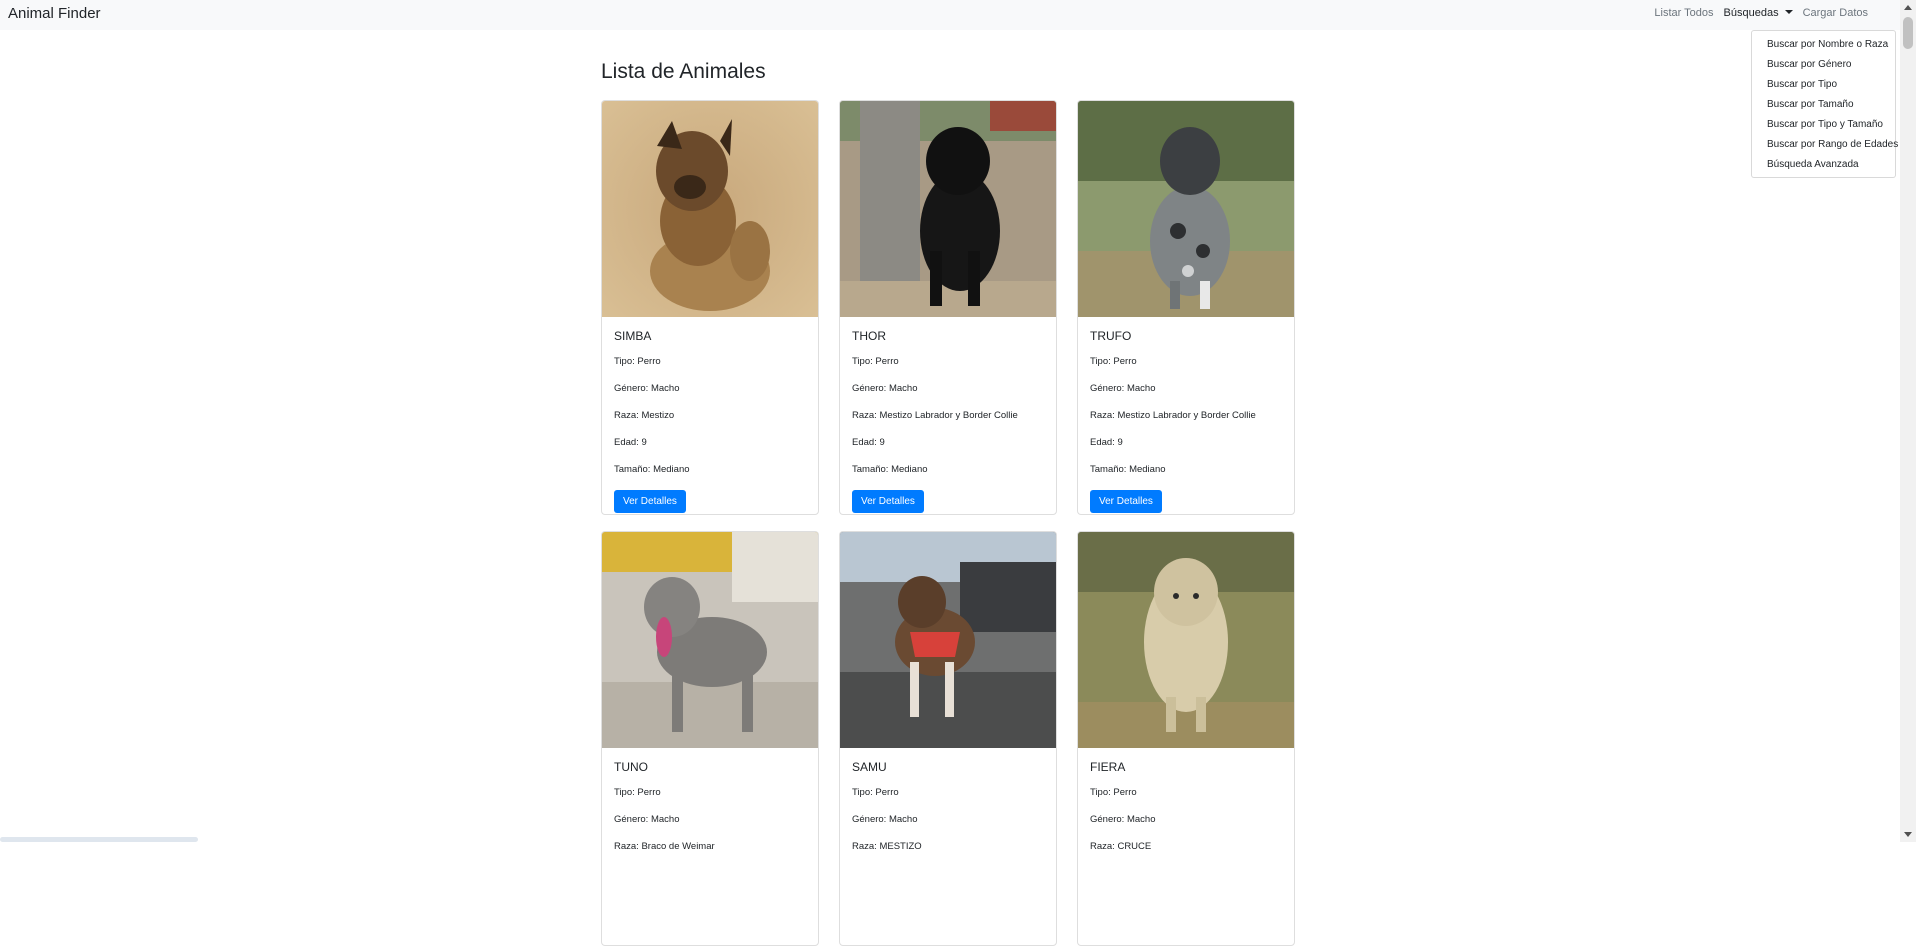  Describe the element at coordinates (1121, 846) in the screenshot. I see `animal-breed: Raza: CRUCE` at that location.